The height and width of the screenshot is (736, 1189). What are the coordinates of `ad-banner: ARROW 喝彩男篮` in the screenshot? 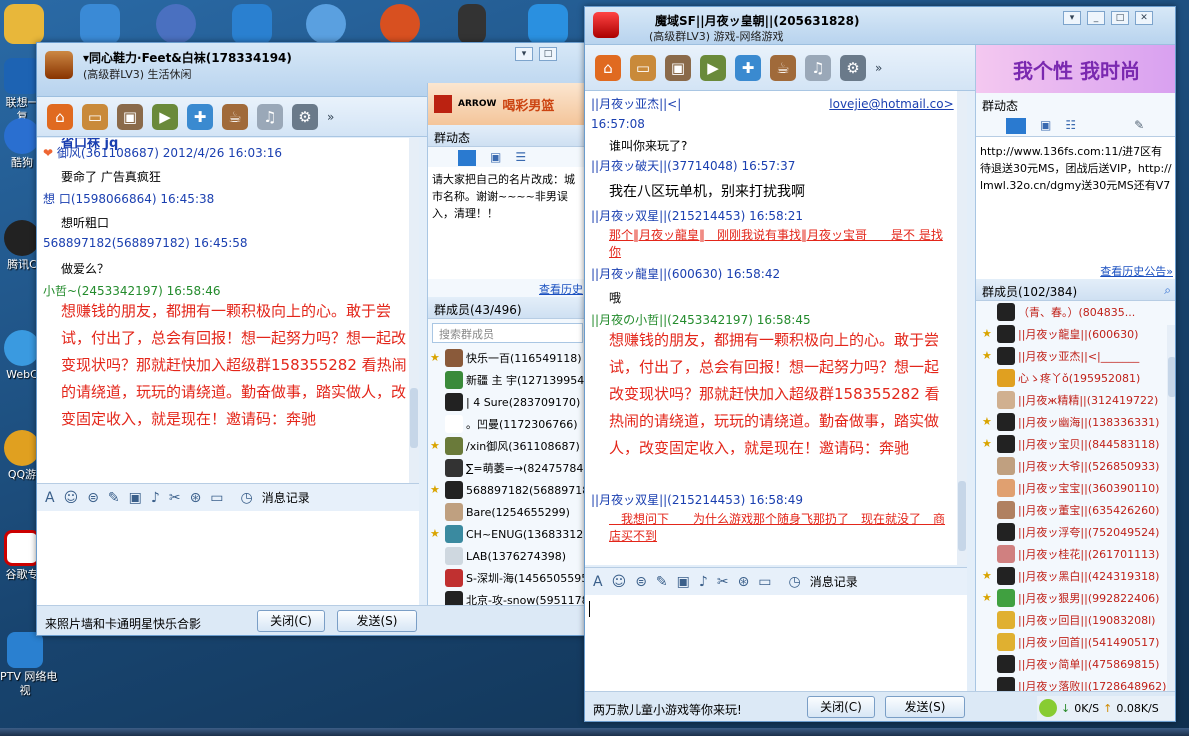 It's located at (506, 104).